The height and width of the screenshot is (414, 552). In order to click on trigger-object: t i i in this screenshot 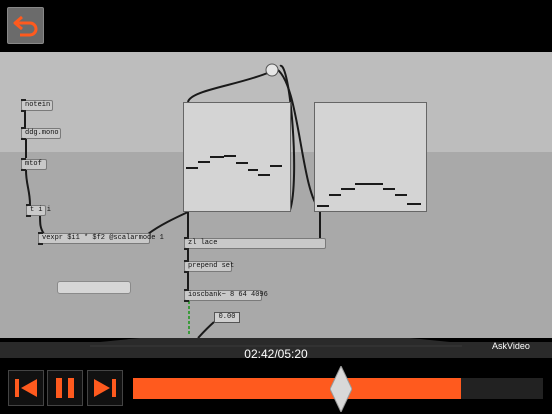, I will do `click(38, 210)`.